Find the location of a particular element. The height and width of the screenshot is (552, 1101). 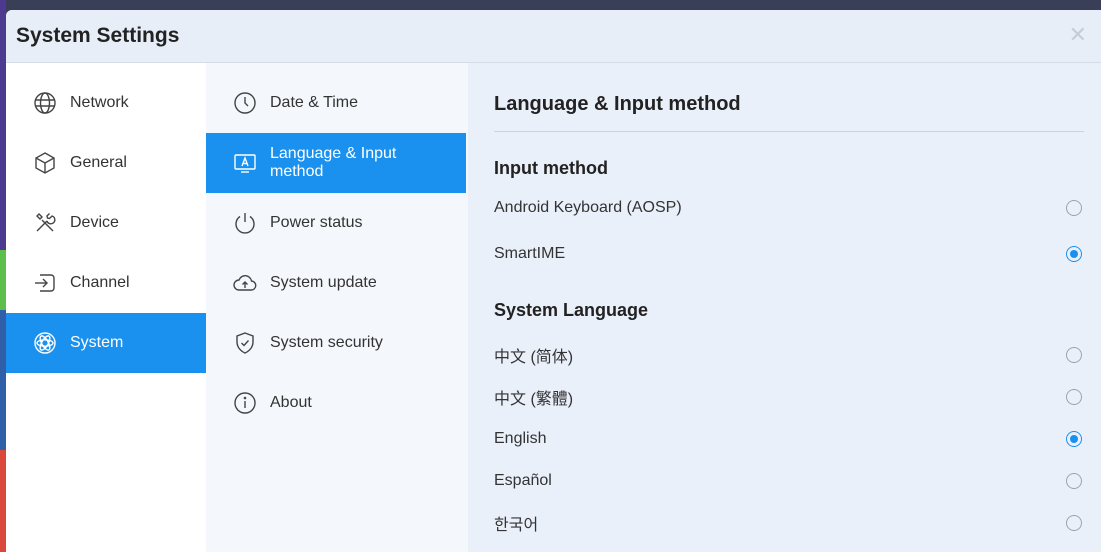

submenu-power-status: Power status is located at coordinates (336, 223).